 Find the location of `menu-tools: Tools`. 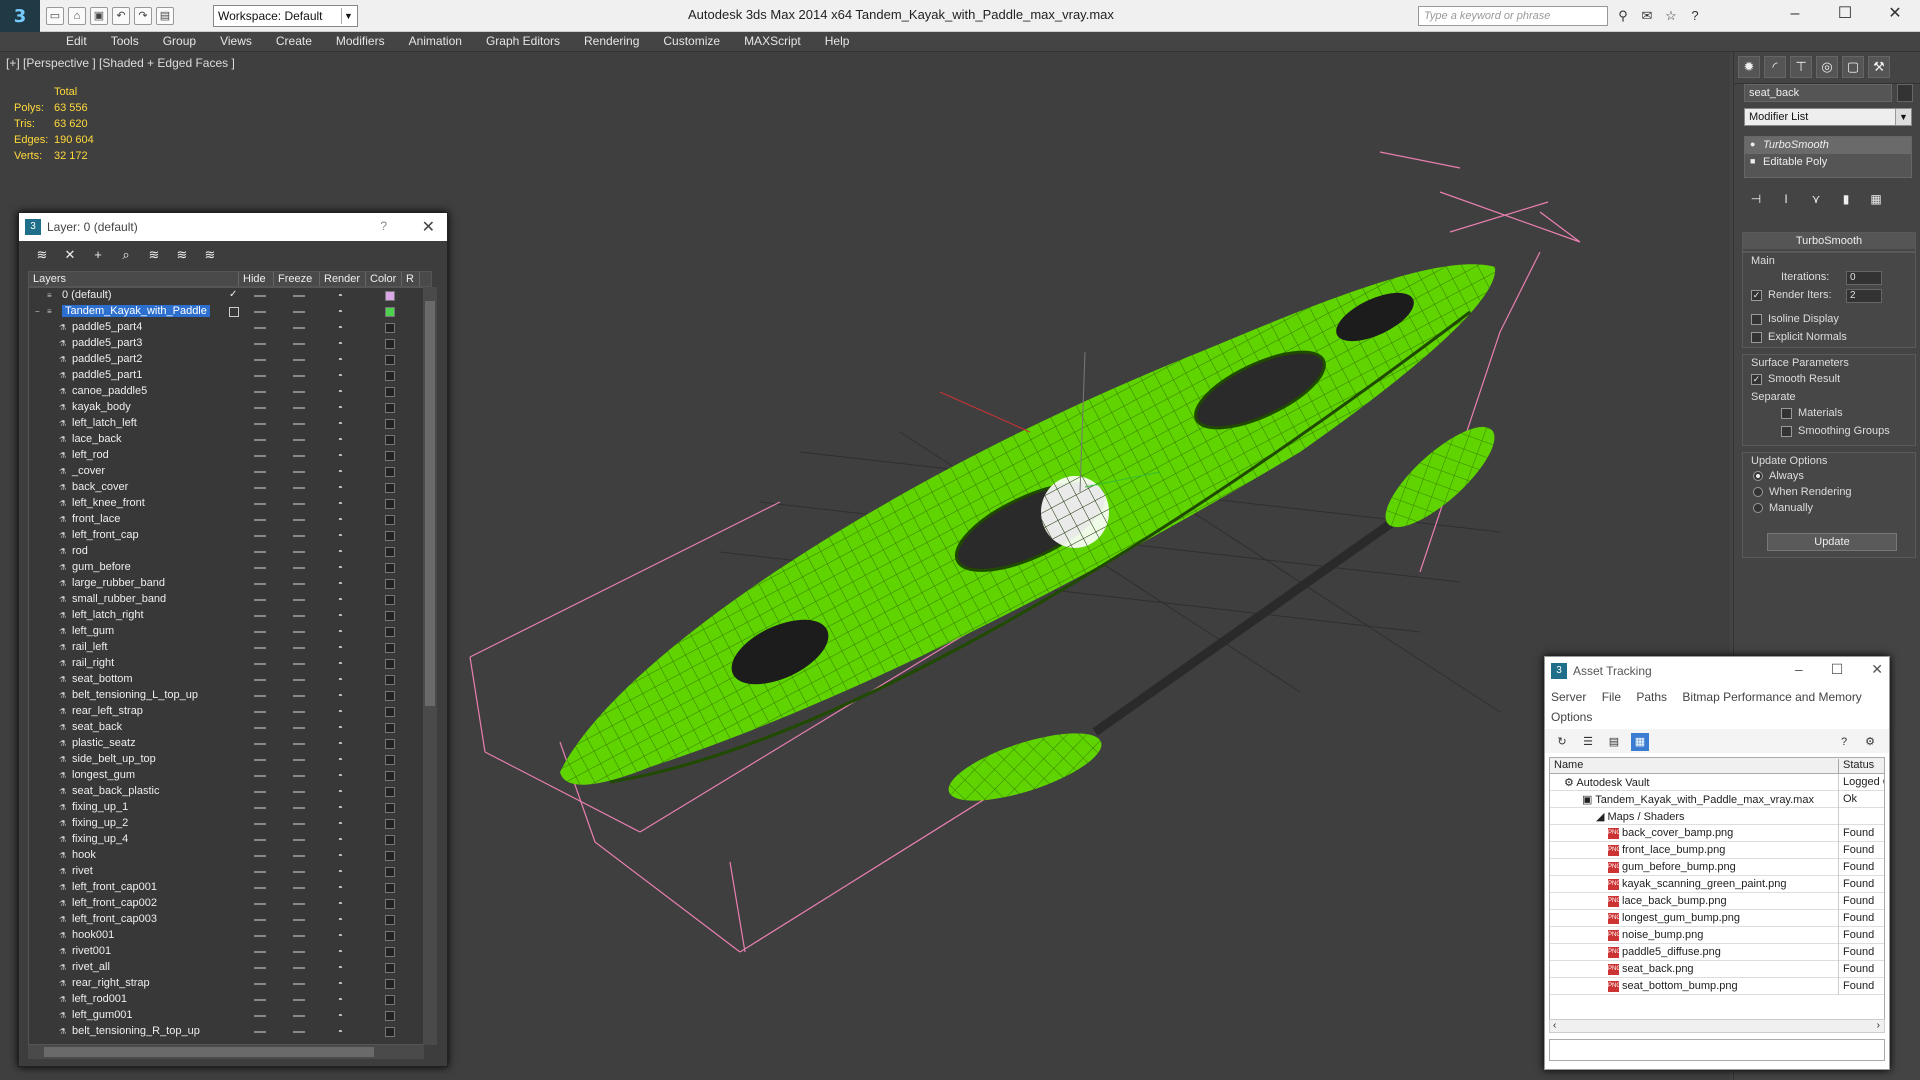

menu-tools: Tools is located at coordinates (125, 41).